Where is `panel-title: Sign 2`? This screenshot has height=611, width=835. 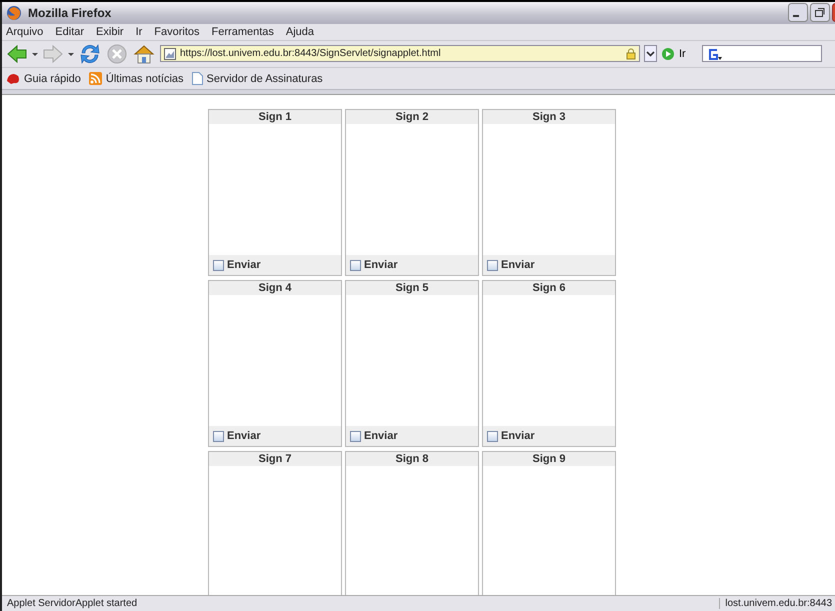 panel-title: Sign 2 is located at coordinates (412, 117).